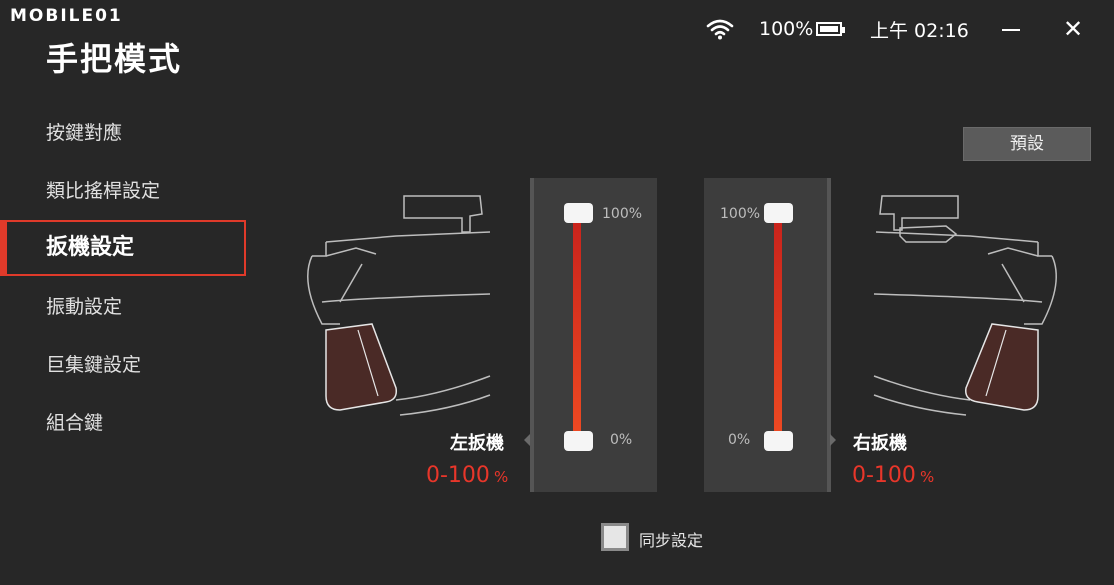 The height and width of the screenshot is (585, 1114). I want to click on right-trigger-label: 右扳機, so click(880, 443).